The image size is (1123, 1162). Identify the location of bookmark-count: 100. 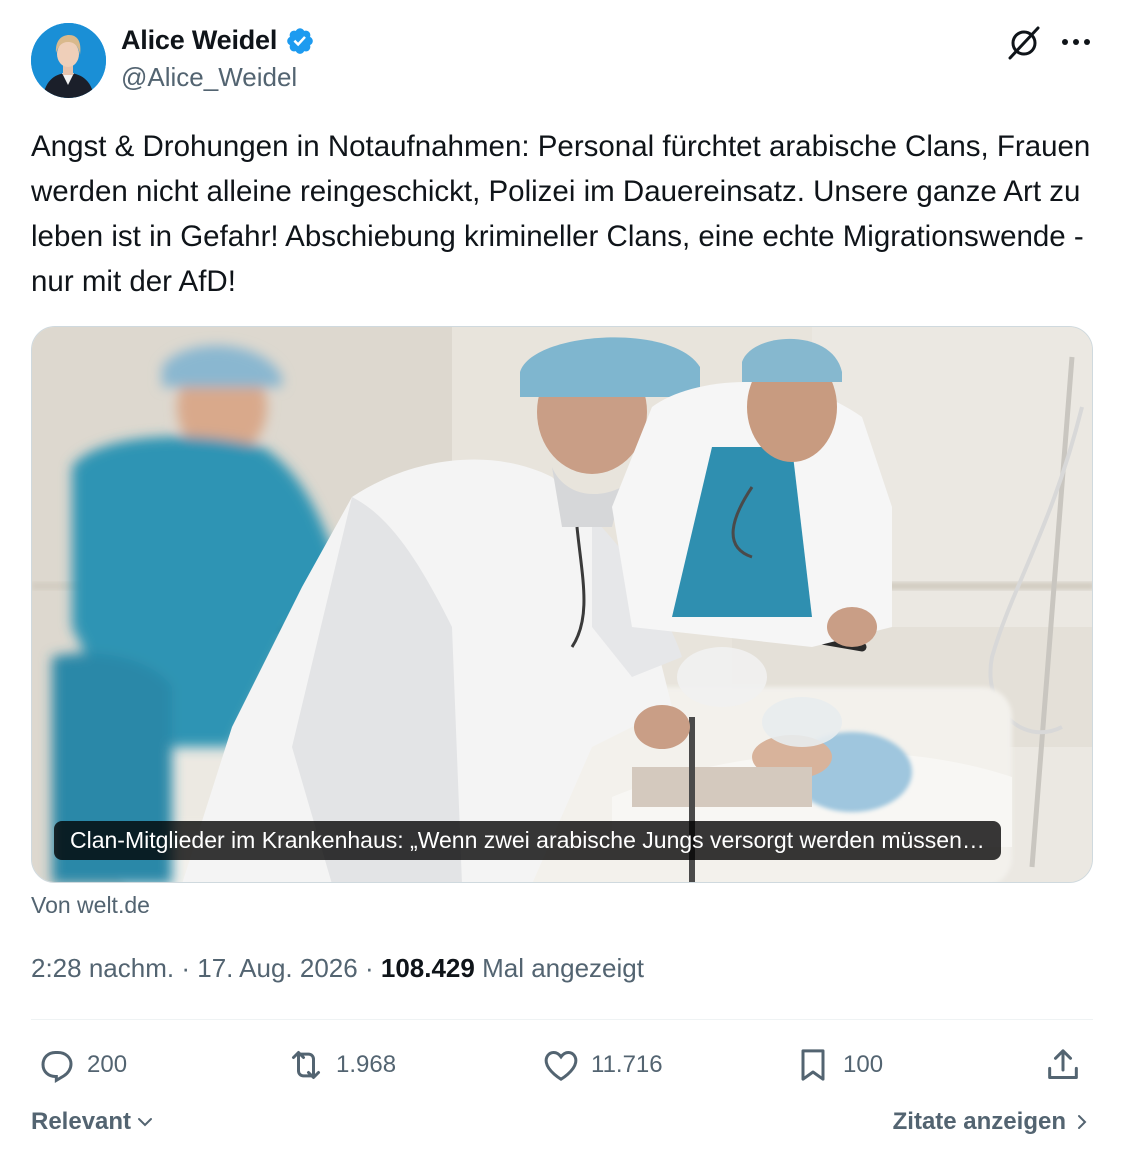
(863, 1064).